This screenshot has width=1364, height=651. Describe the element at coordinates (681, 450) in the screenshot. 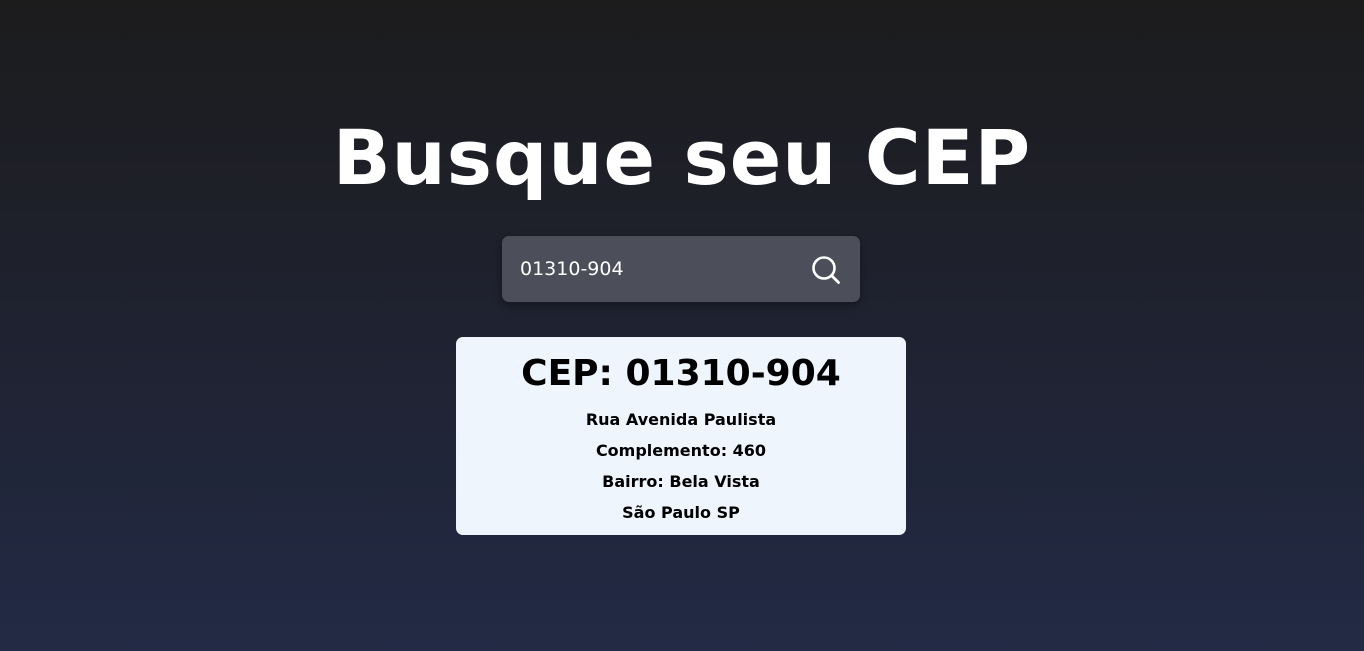

I see `result-complement: Complemento: 460` at that location.